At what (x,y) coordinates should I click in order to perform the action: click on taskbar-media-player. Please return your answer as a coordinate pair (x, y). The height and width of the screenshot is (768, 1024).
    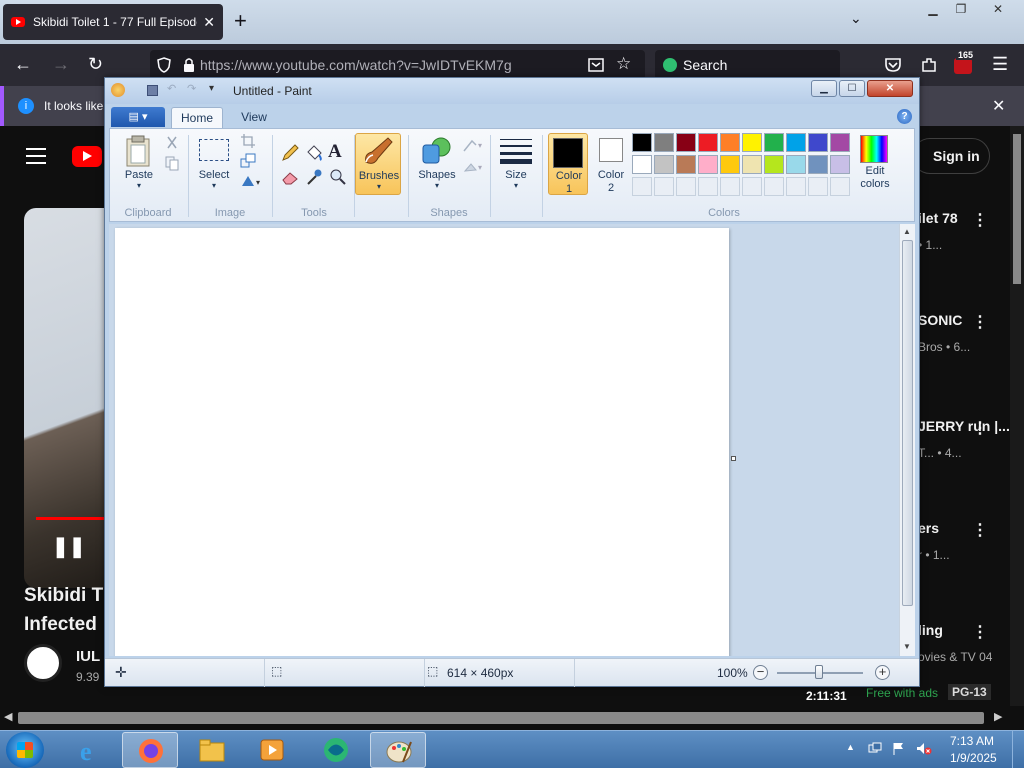
    Looking at the image, I should click on (272, 750).